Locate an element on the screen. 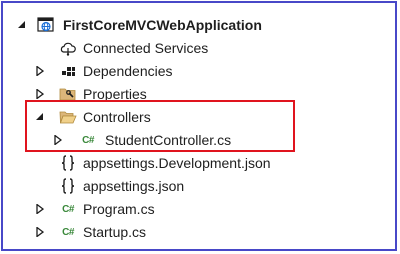 This screenshot has height=254, width=400. tree-item-appsettings: appsettings.json is located at coordinates (199, 186).